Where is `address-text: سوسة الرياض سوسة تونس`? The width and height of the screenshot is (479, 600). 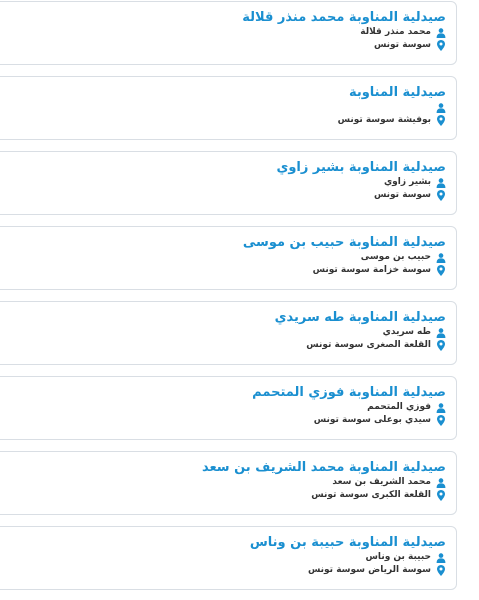
address-text: سوسة الرياض سوسة تونس is located at coordinates (369, 570).